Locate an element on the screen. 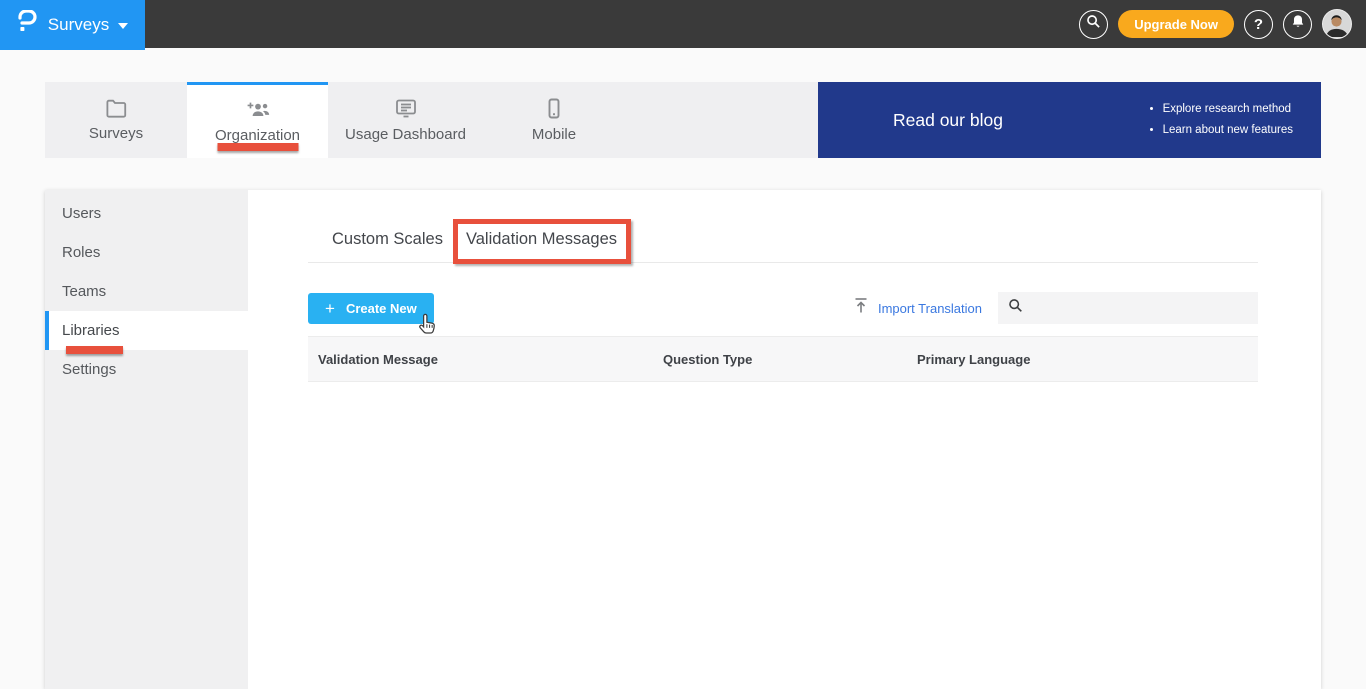 The image size is (1366, 689). column-header-question-type: Question Type is located at coordinates (708, 359).